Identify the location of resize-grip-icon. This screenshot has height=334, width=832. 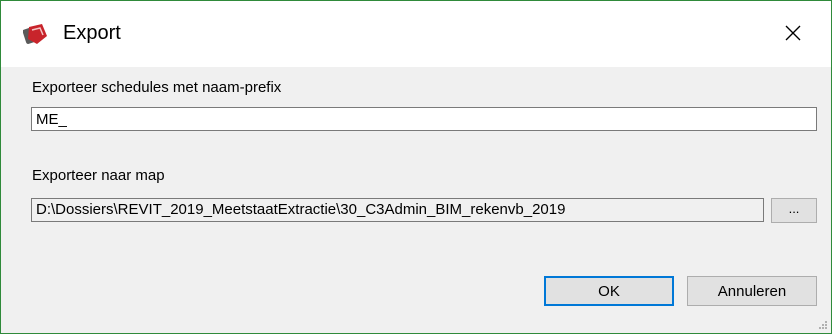
(823, 325).